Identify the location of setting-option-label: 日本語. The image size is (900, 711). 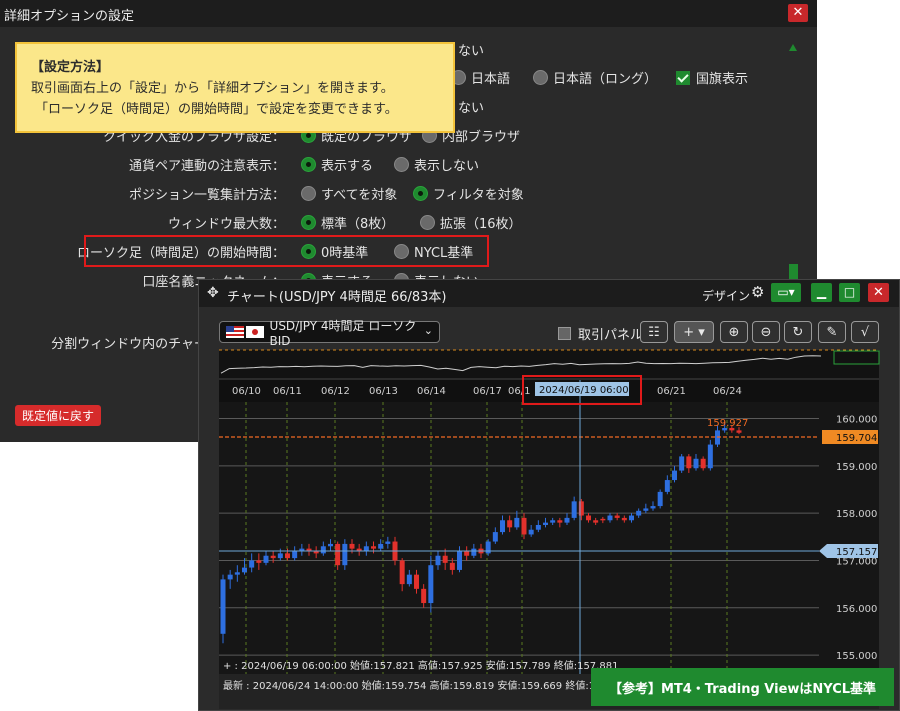
(491, 79).